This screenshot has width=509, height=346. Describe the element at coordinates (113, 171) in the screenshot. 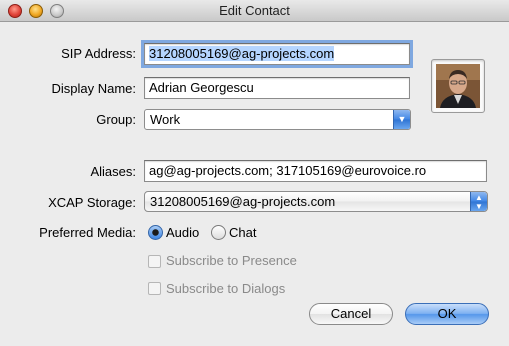

I see `aliases-label: Aliases:` at that location.